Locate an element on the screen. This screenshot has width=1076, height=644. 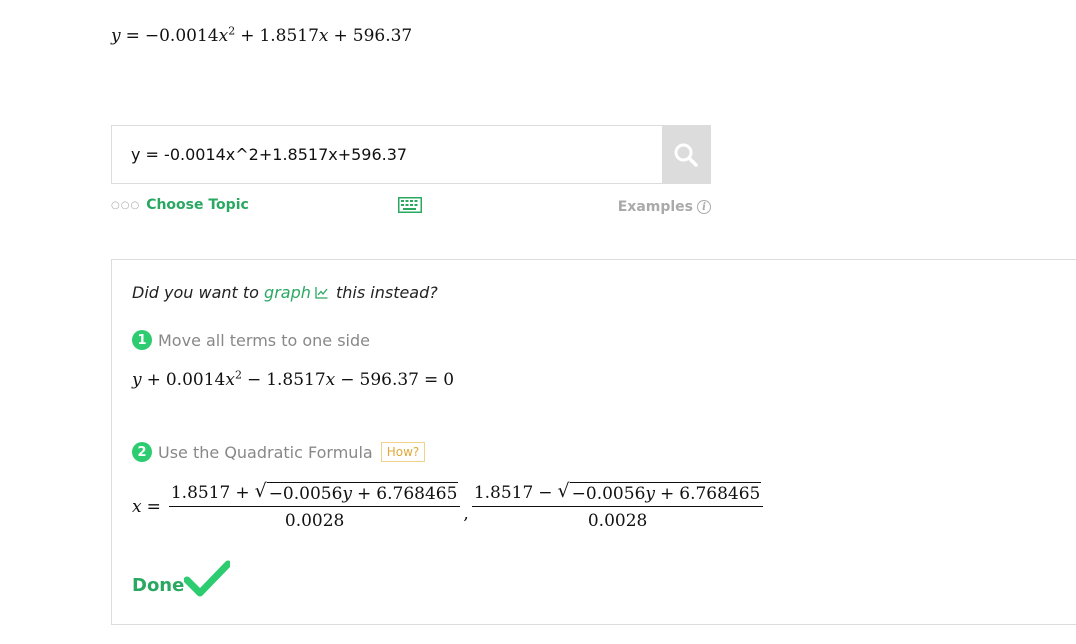
numerator-op: − is located at coordinates (545, 493).